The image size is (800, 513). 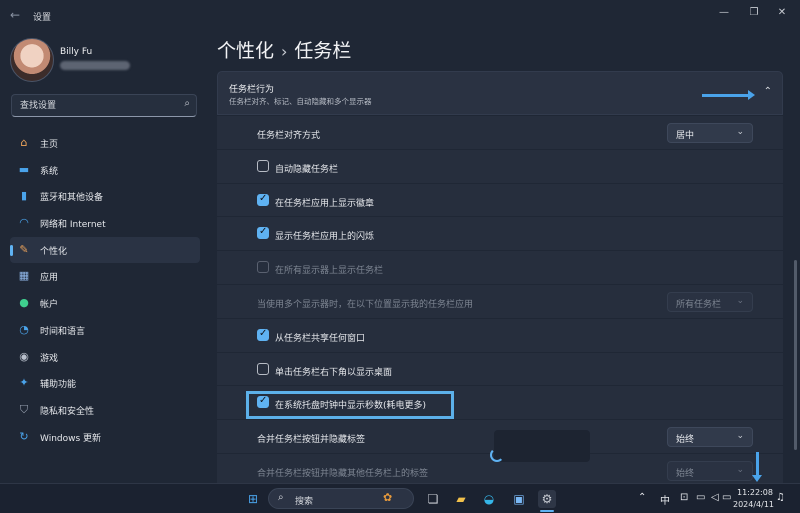 I want to click on share-window-checkbox, so click(x=263, y=334).